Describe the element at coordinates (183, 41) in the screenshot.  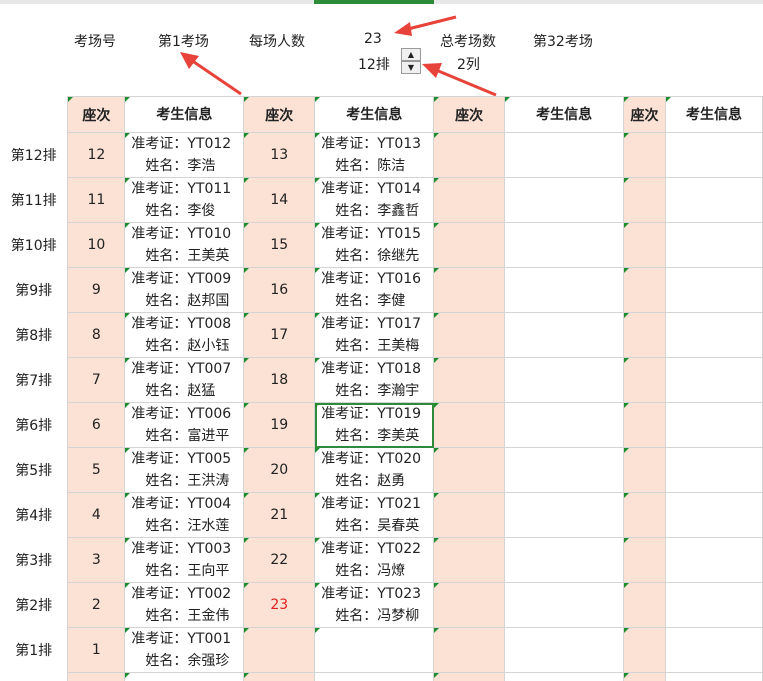
I see `exam-room-value: 第1考场` at that location.